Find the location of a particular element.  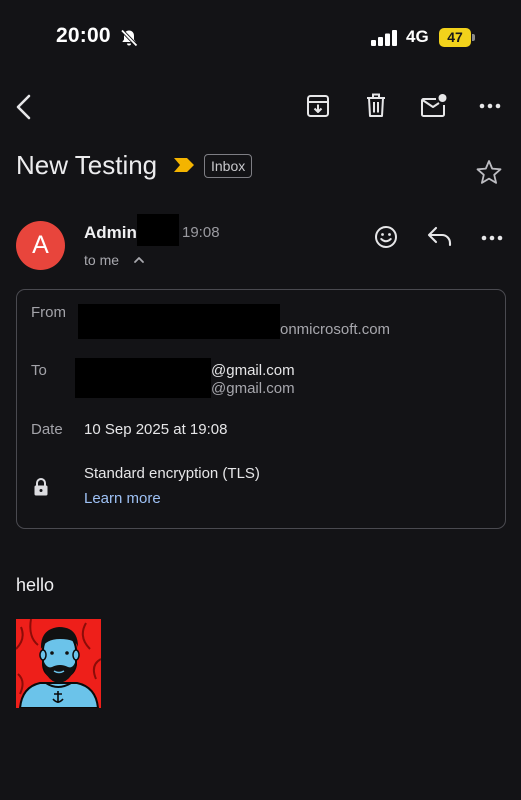

archive-icon is located at coordinates (318, 106).